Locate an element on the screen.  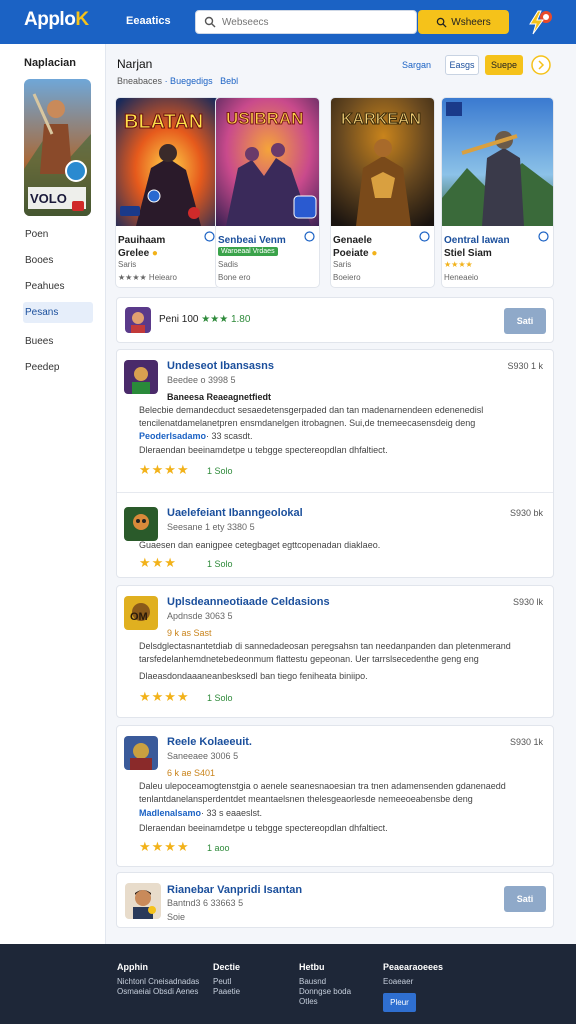
footer-link: Nichtonl Cneisadnadas is located at coordinates (158, 981).